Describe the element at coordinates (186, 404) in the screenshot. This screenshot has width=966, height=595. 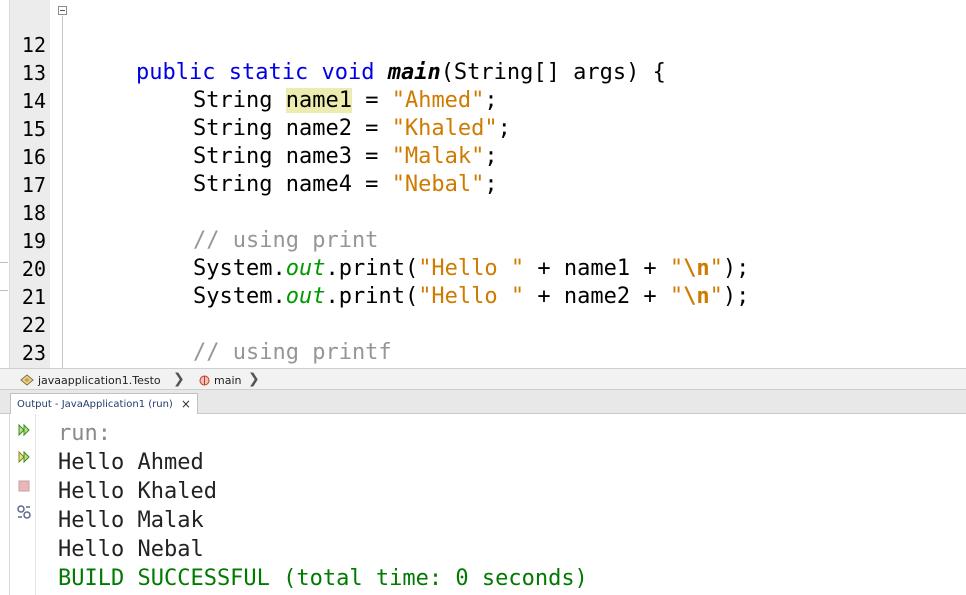
I see `close-icon: ×` at that location.